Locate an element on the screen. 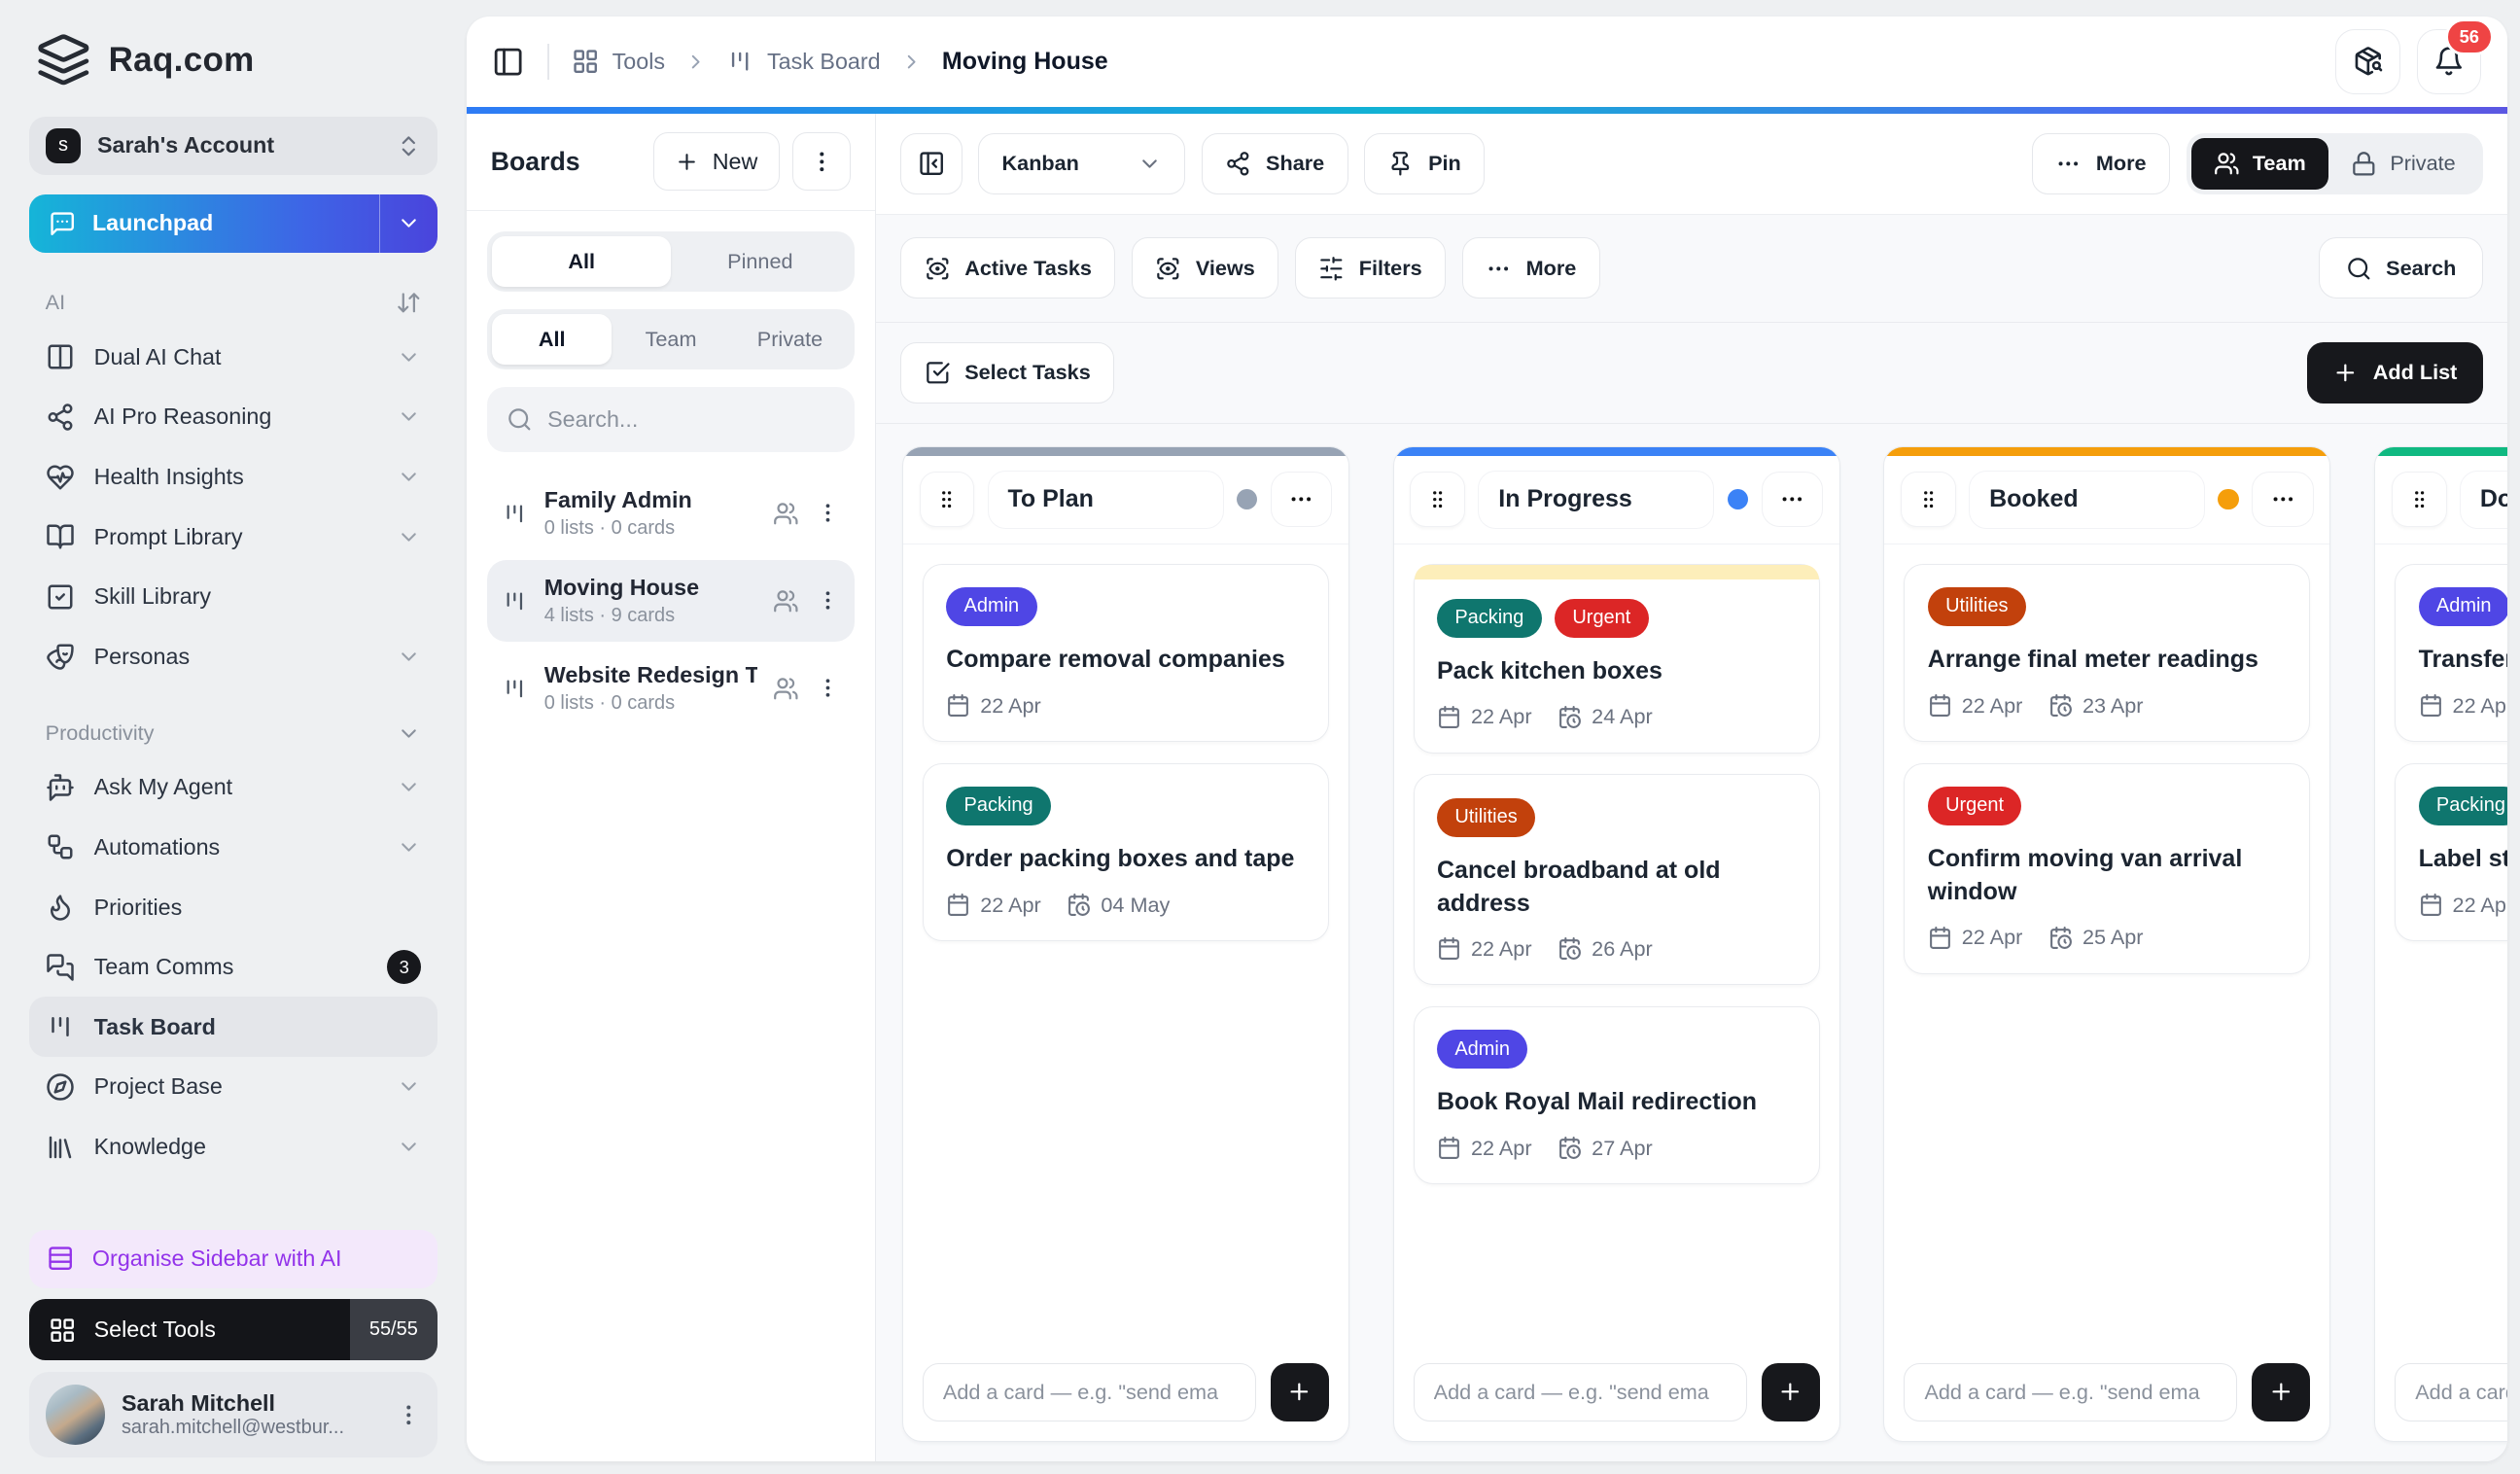  sidebar-item-automations: Automations is located at coordinates (233, 848).